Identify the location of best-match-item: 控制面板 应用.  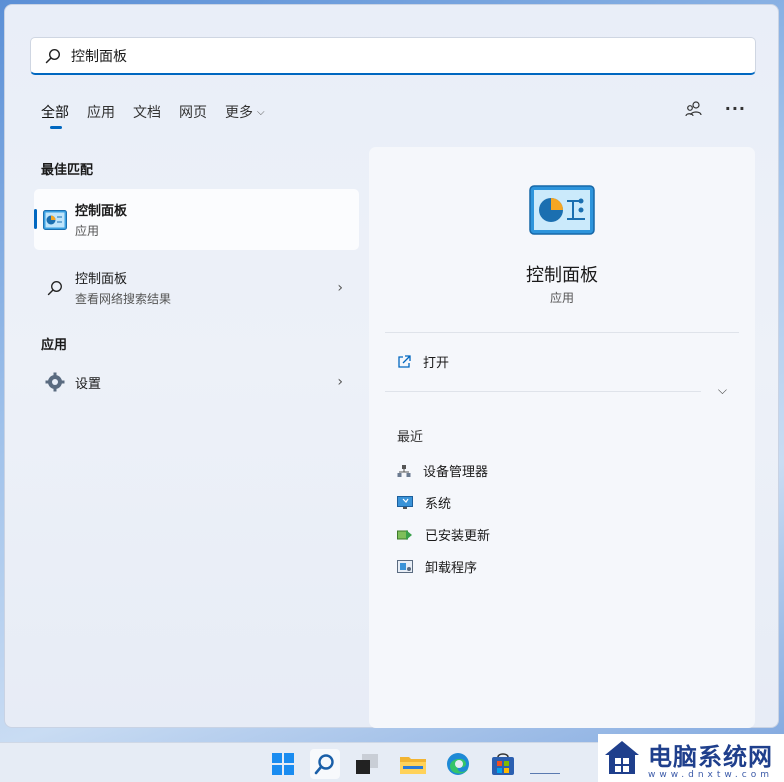
(196, 219).